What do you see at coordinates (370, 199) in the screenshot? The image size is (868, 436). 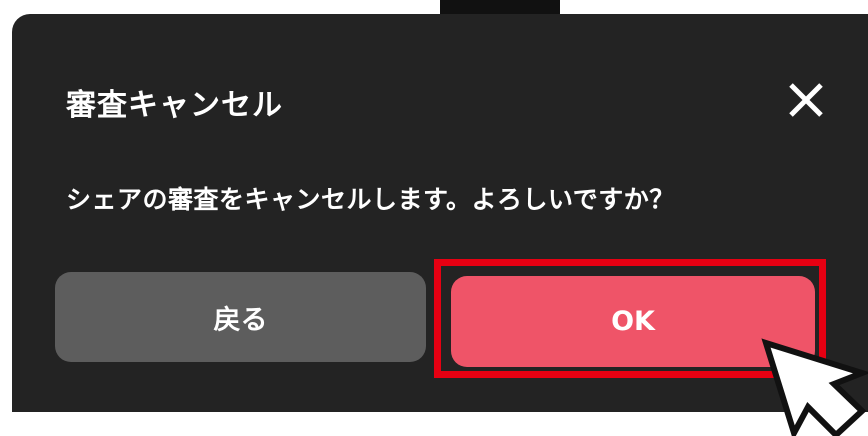 I see `dialog-message: シェアの審査をキャンセルします。よろしいですか？` at bounding box center [370, 199].